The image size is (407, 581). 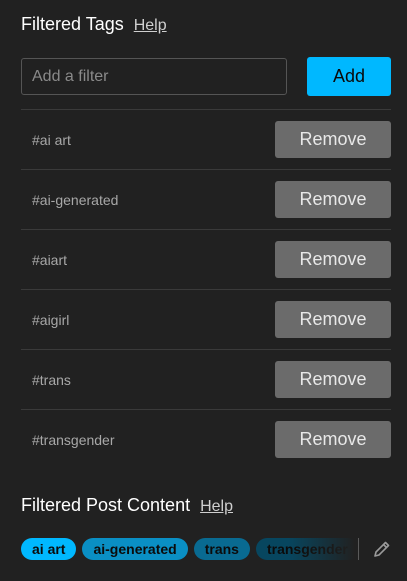 I want to click on tag-name: #aigirl, so click(x=51, y=319).